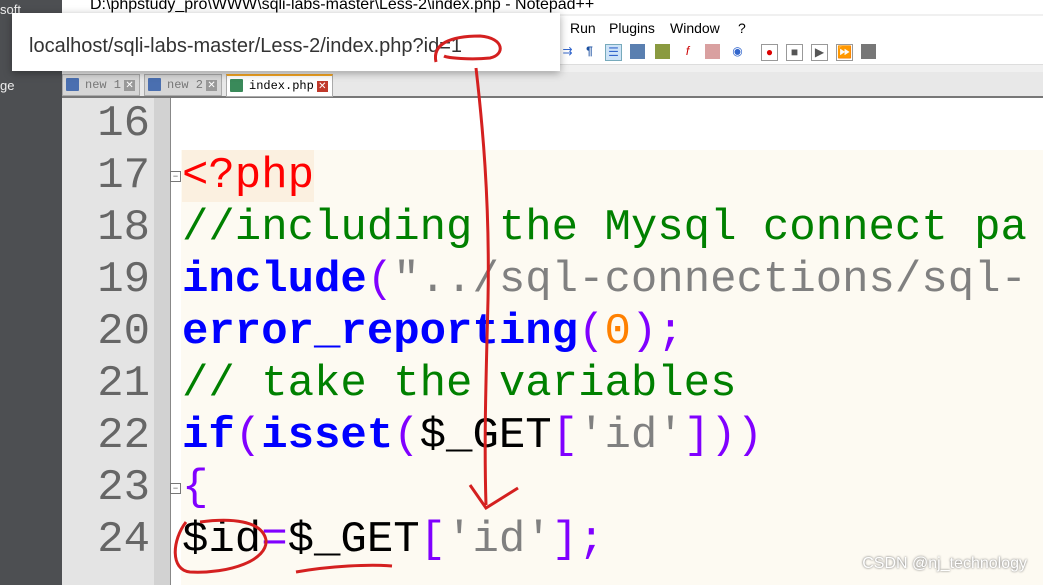 This screenshot has width=1043, height=585. What do you see at coordinates (344, 568) in the screenshot?
I see `underline-annotation` at bounding box center [344, 568].